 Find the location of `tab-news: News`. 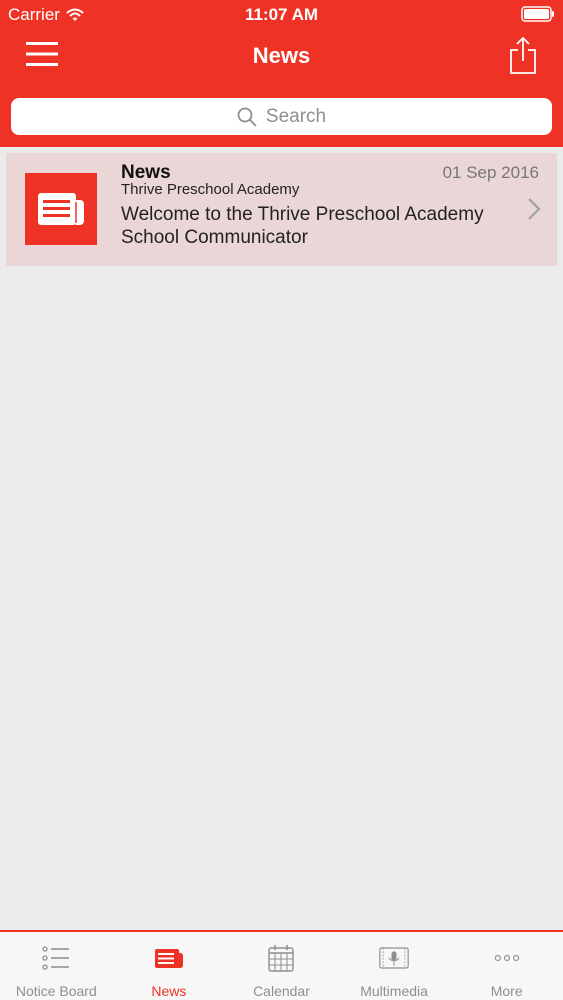

tab-news: News is located at coordinates (169, 966).